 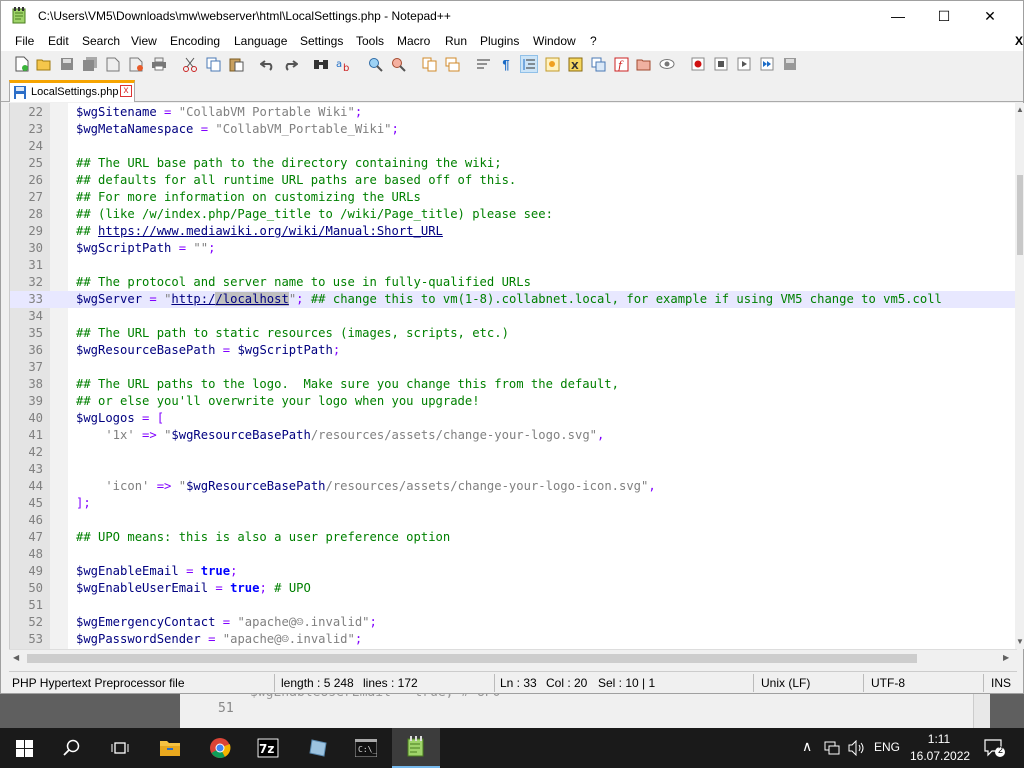 What do you see at coordinates (58, 41) in the screenshot?
I see `menu-edit: Edit` at bounding box center [58, 41].